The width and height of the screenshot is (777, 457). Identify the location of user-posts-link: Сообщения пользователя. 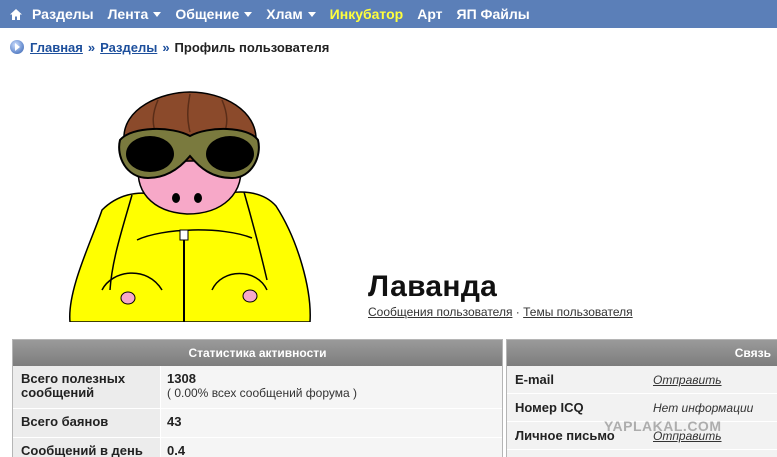
(440, 312).